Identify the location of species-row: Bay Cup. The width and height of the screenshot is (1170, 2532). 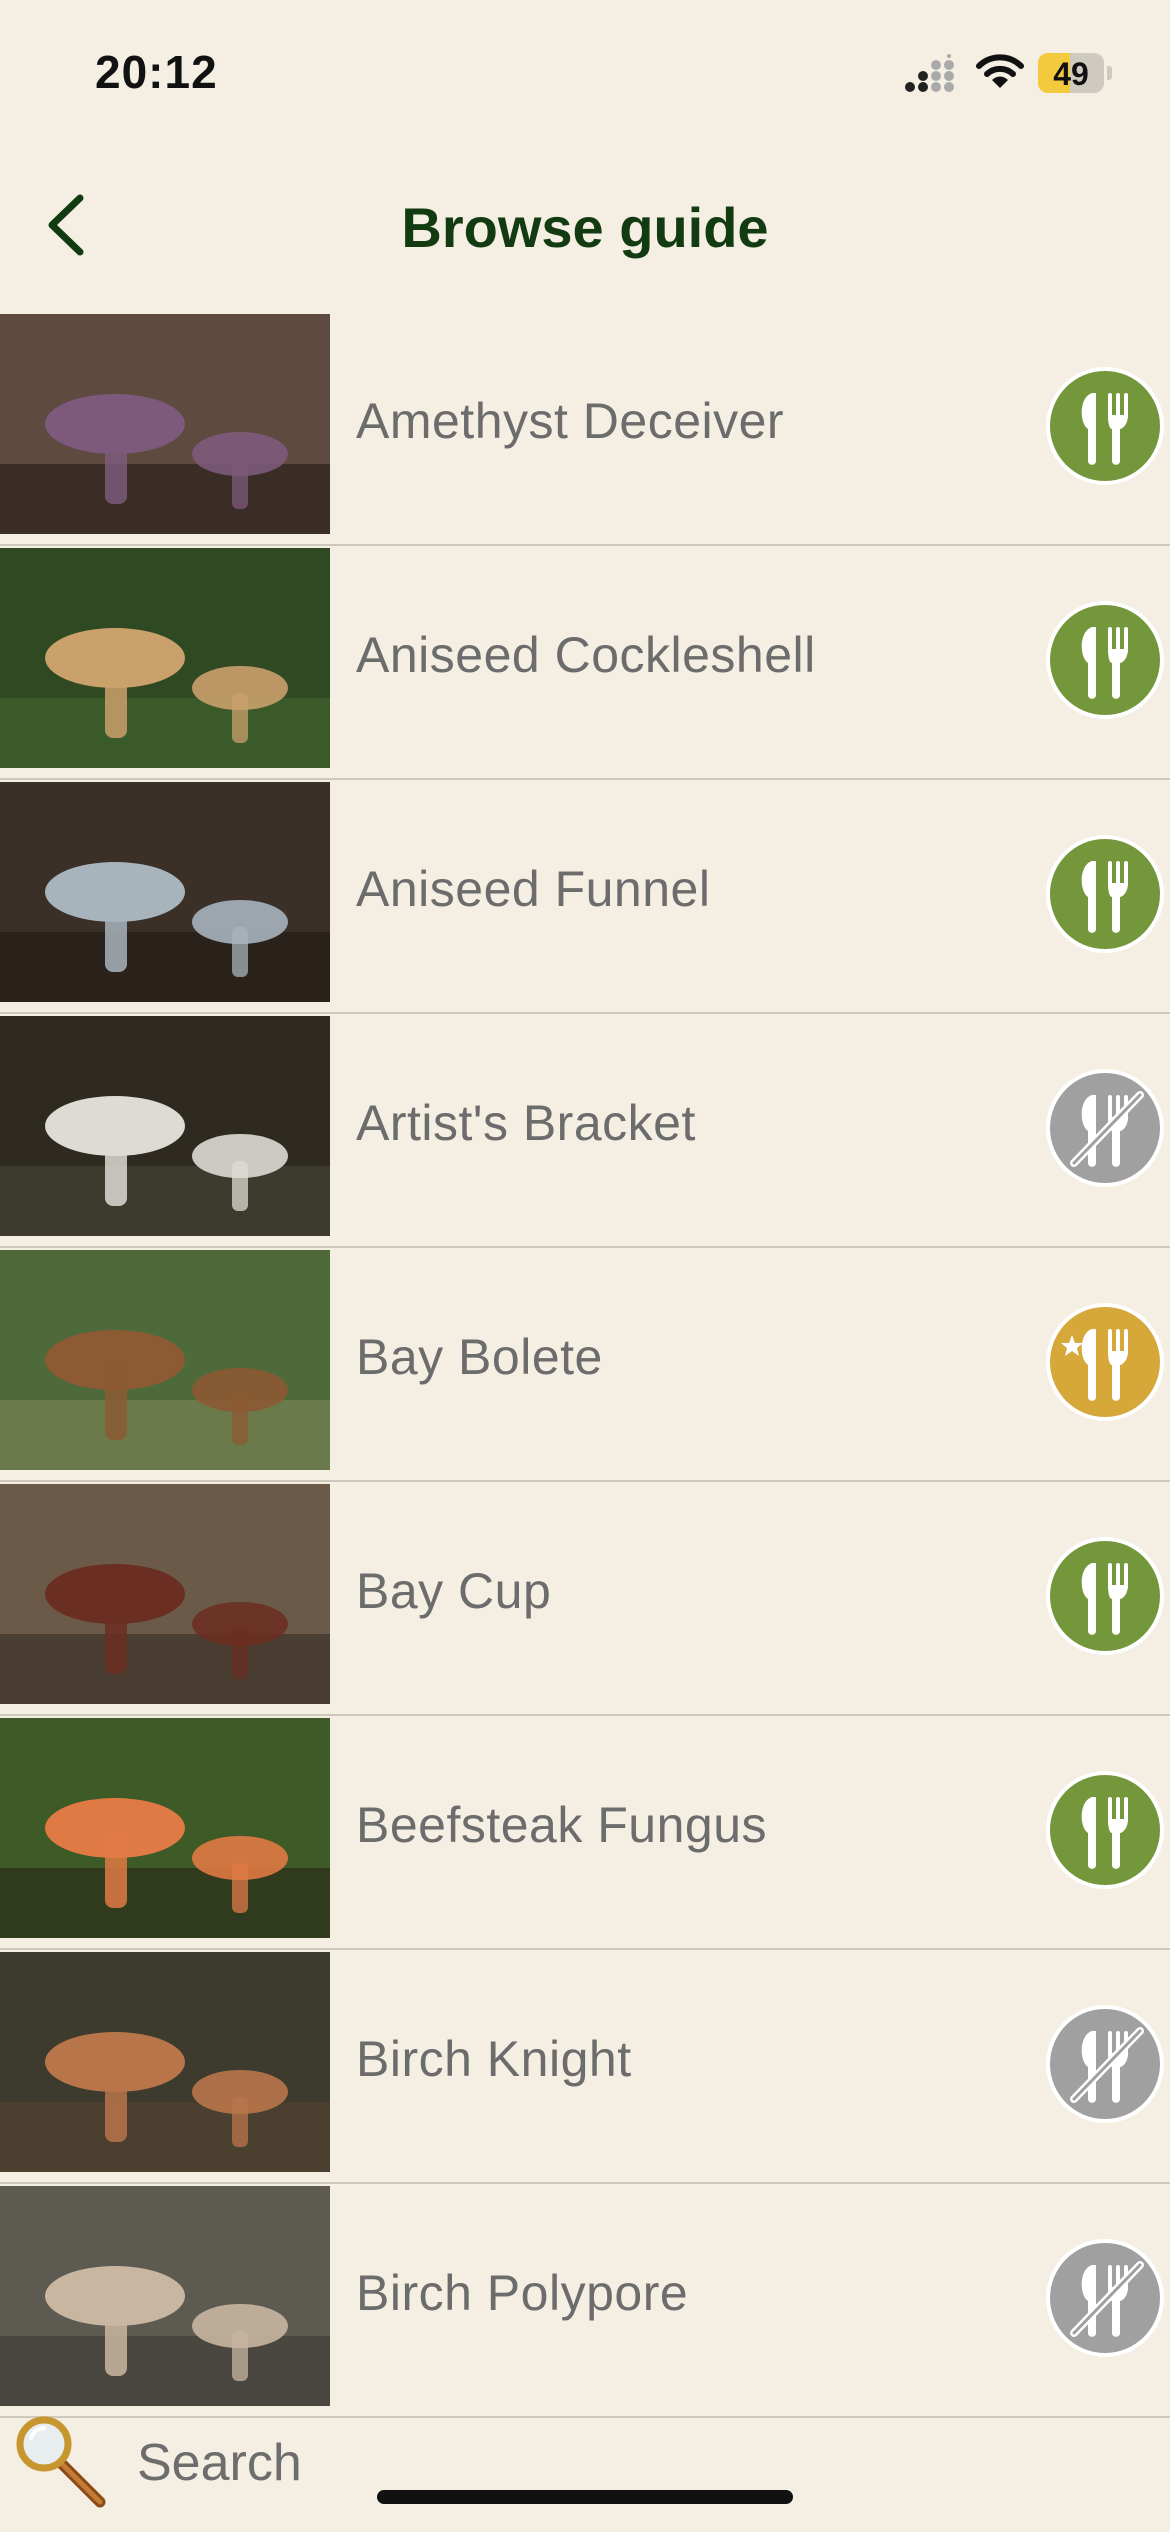
(585, 1599).